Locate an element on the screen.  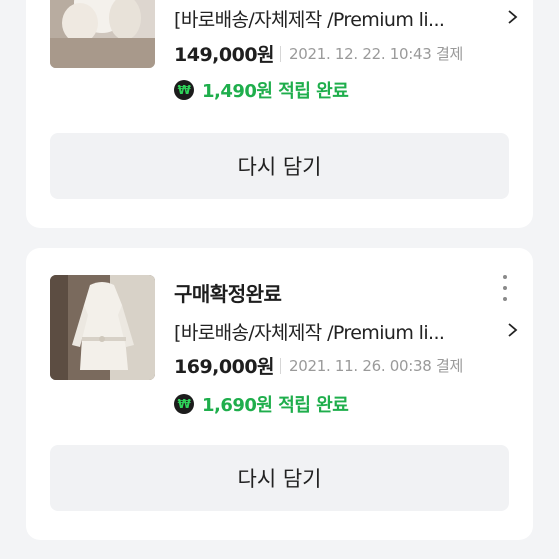
order-price: 149,000원 is located at coordinates (224, 55).